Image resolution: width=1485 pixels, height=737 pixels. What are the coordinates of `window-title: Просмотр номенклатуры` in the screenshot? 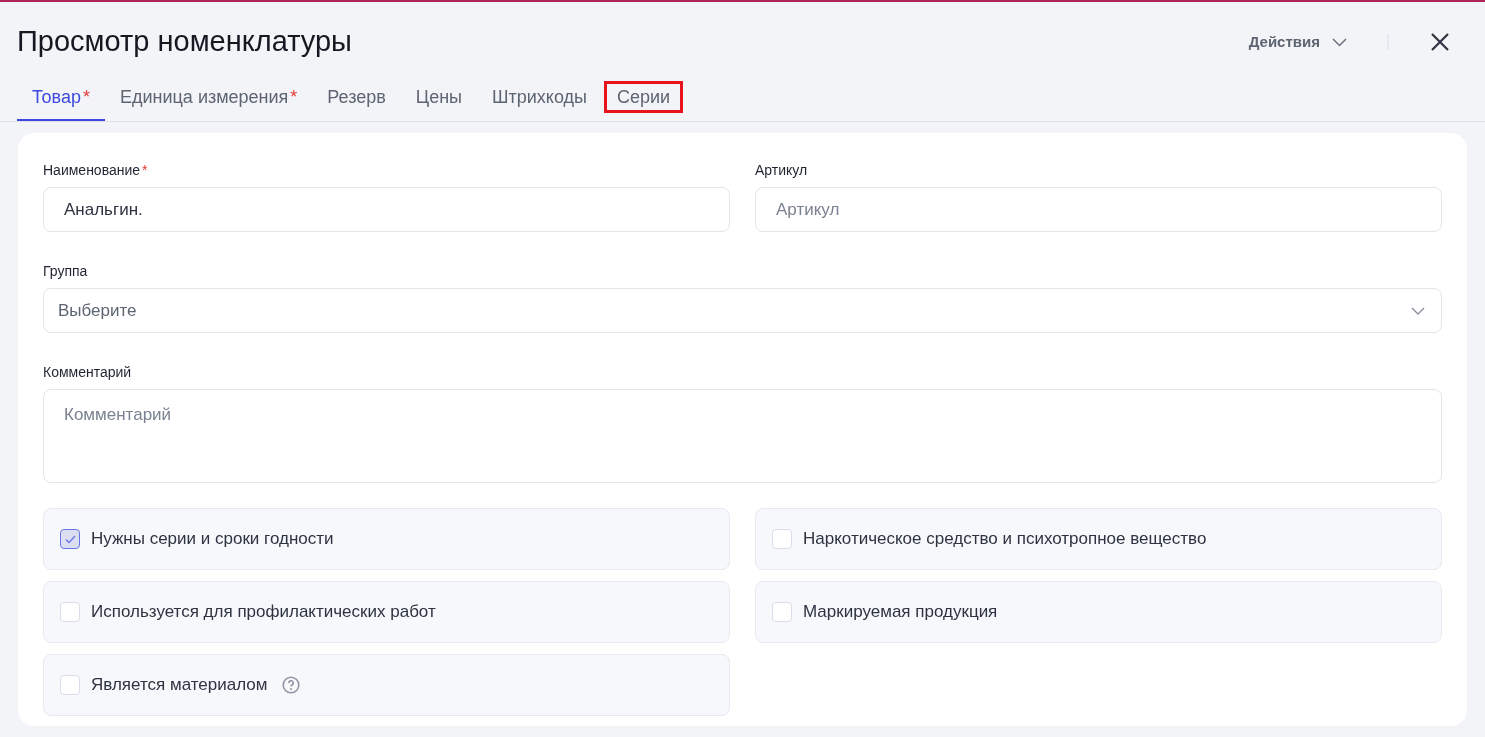 It's located at (184, 42).